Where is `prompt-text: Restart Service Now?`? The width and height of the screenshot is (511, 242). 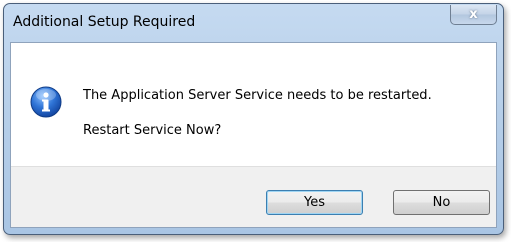 prompt-text: Restart Service Now? is located at coordinates (152, 130).